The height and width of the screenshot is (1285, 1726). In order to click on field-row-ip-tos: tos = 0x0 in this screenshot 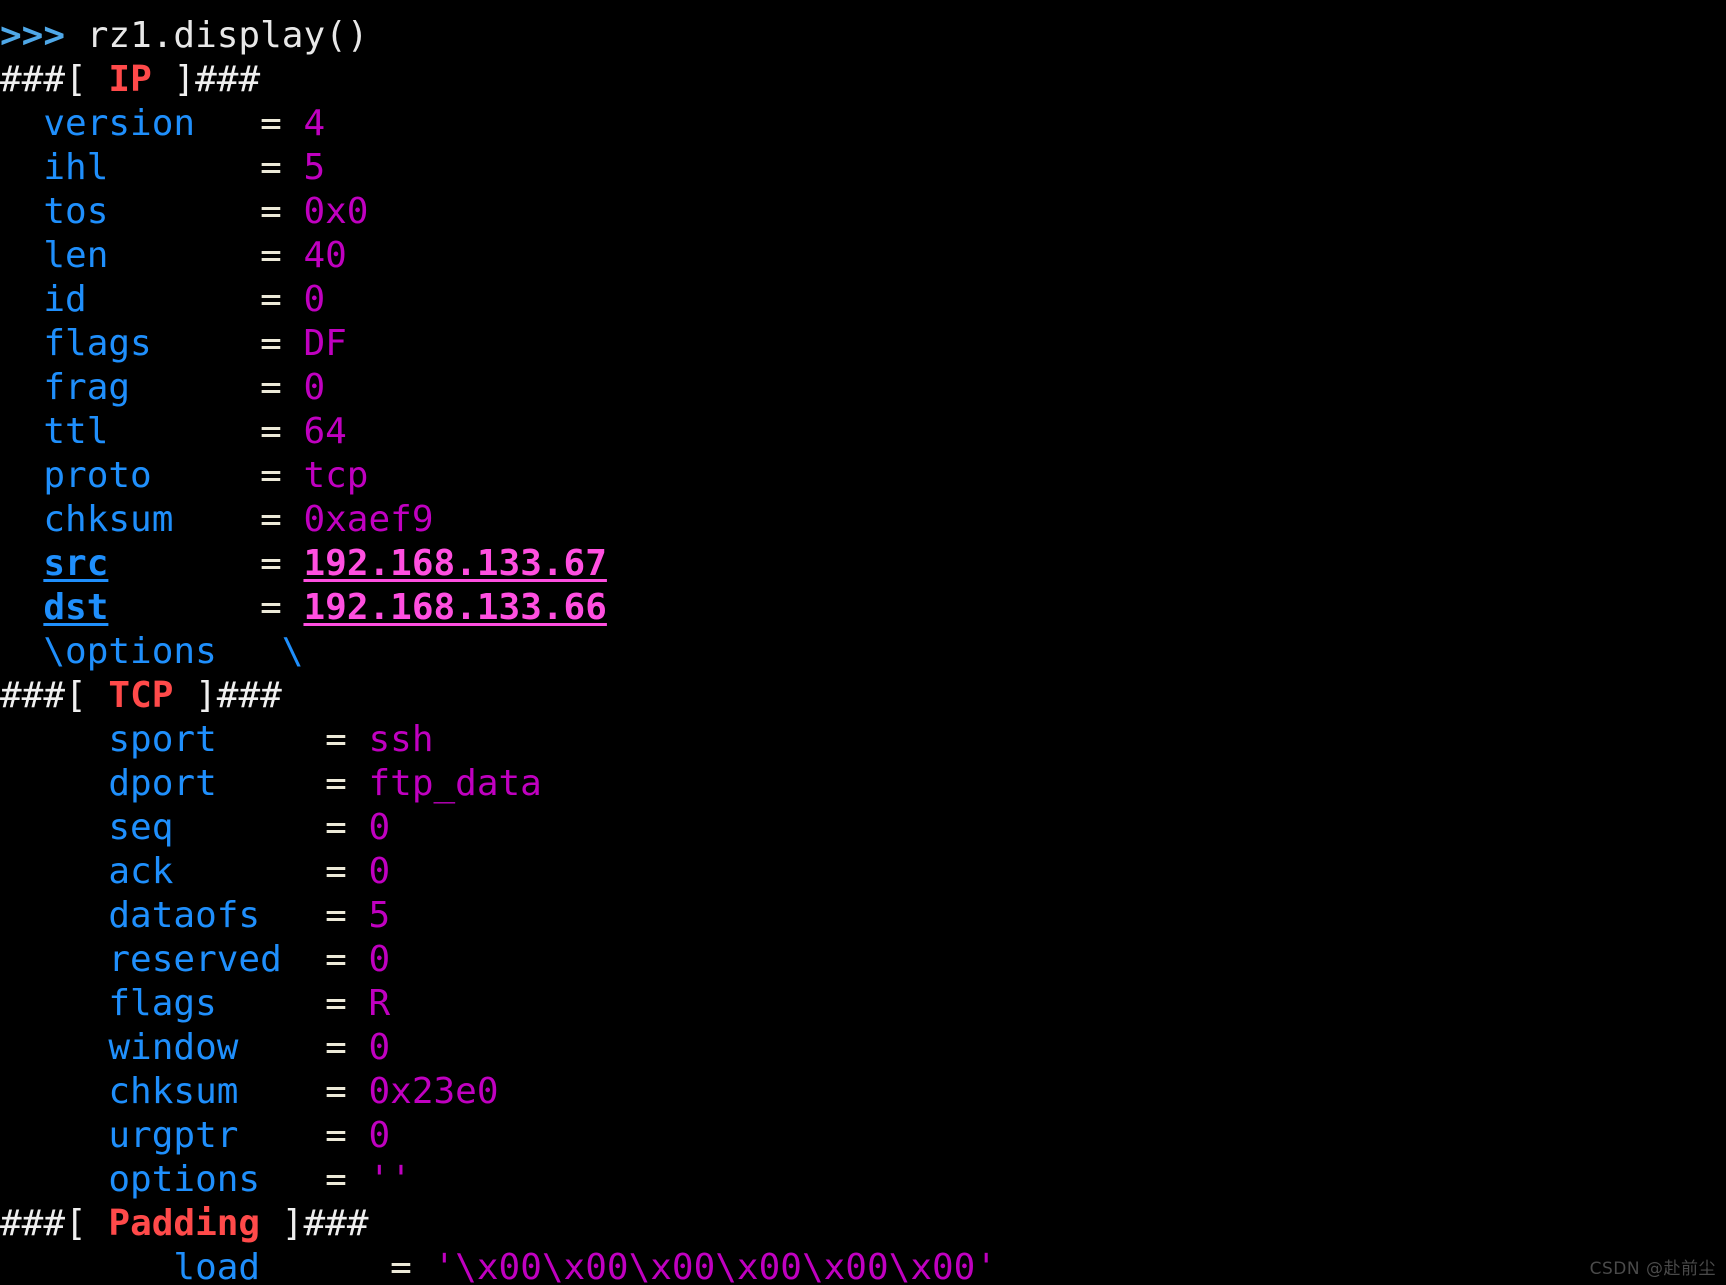, I will do `click(863, 212)`.